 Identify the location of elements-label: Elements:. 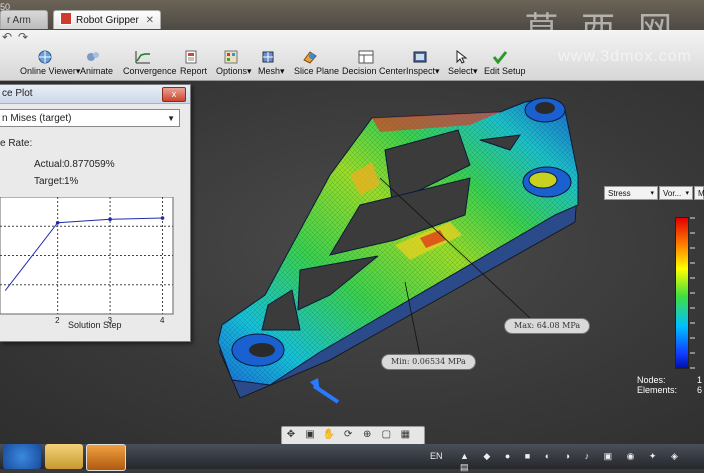
(657, 390).